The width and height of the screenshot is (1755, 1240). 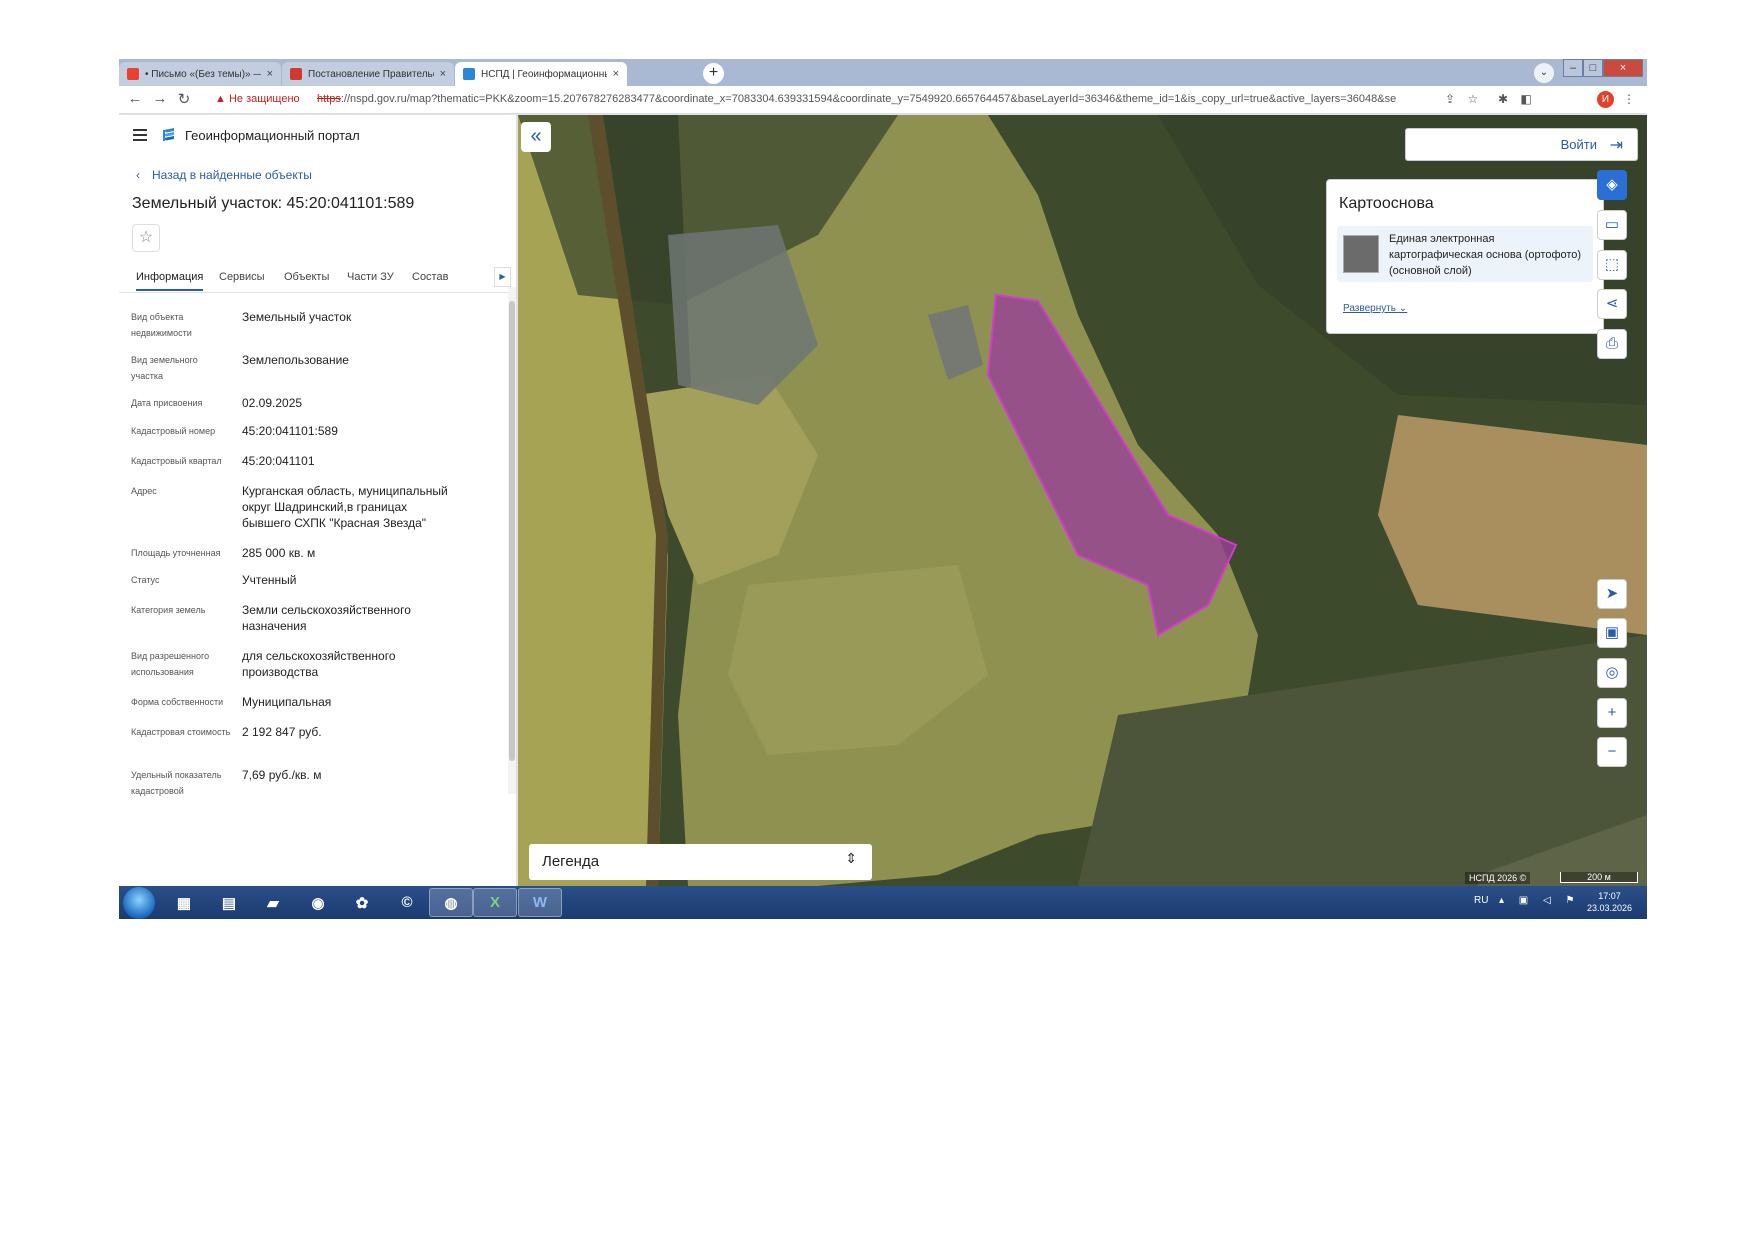 What do you see at coordinates (1498, 878) in the screenshot?
I see `map-attribution: НСПД 2026 ©` at bounding box center [1498, 878].